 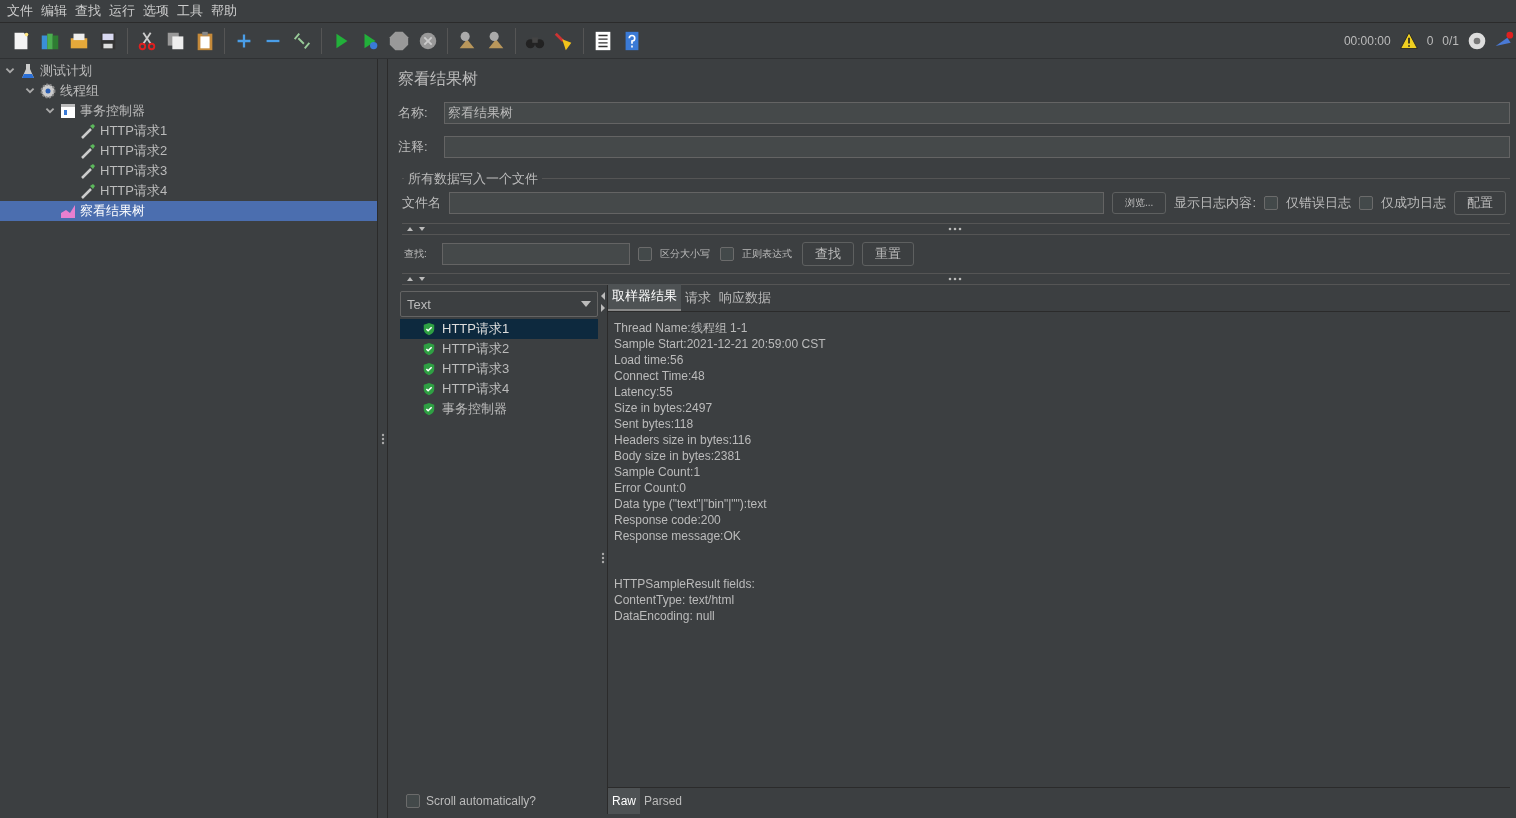 What do you see at coordinates (399, 40) in the screenshot?
I see `stop-icon` at bounding box center [399, 40].